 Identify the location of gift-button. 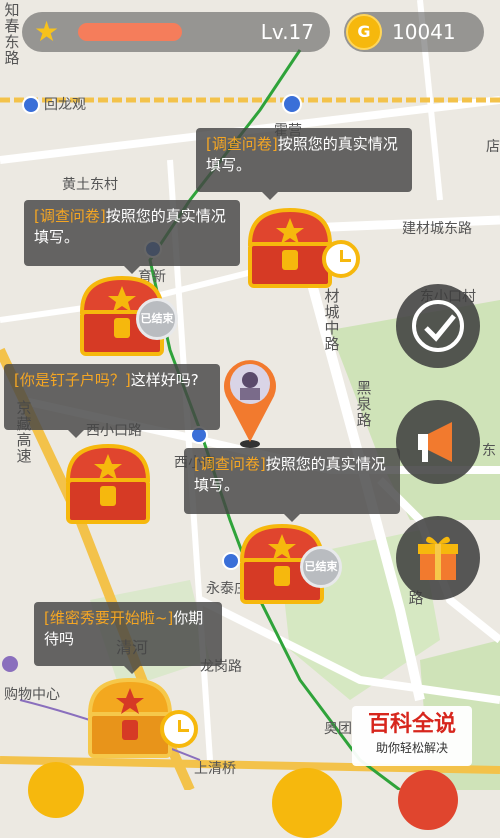
(438, 558).